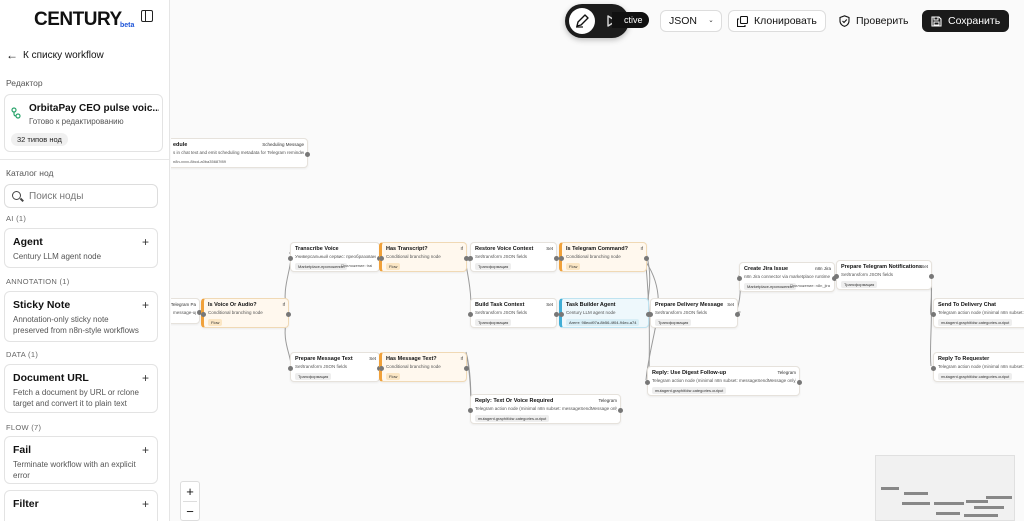 Image resolution: width=1024 pixels, height=521 pixels. What do you see at coordinates (84, 159) in the screenshot?
I see `sidebar-divider` at bounding box center [84, 159].